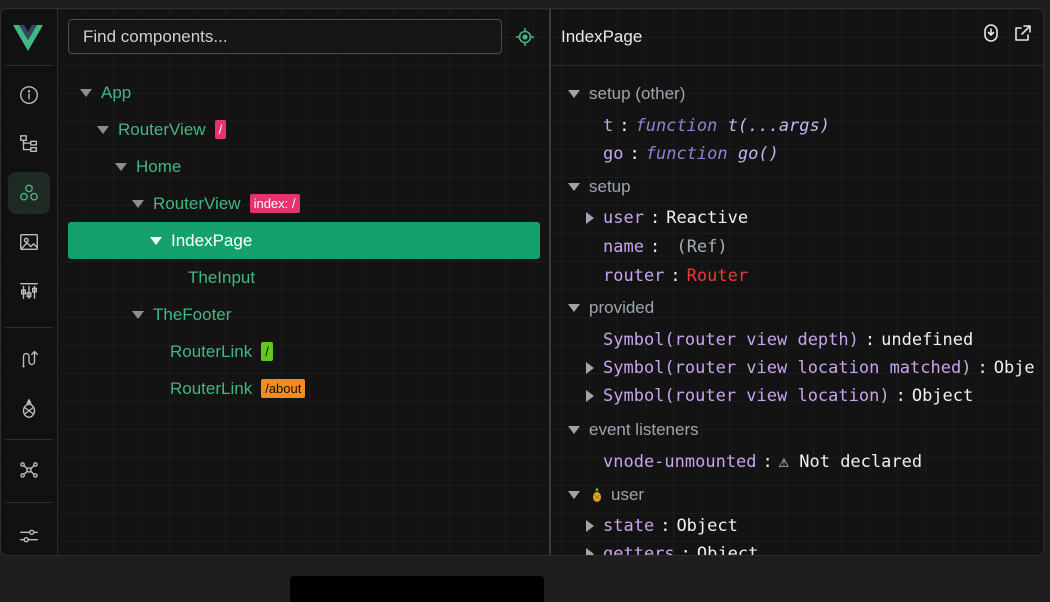 This screenshot has width=1050, height=602. What do you see at coordinates (274, 203) in the screenshot?
I see `route-tag: index: /` at bounding box center [274, 203].